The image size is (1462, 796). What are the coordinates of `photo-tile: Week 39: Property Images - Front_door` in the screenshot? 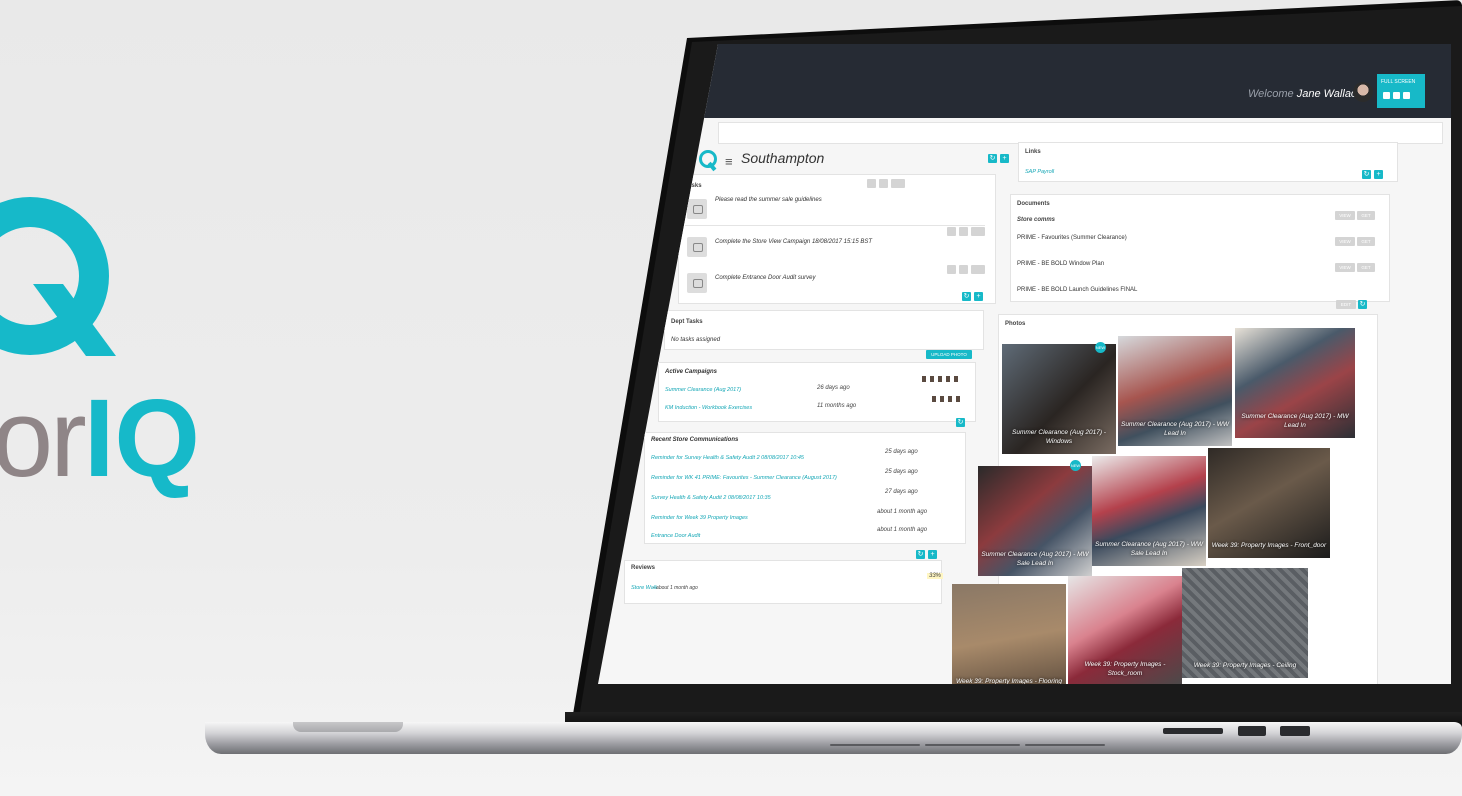 It's located at (1269, 503).